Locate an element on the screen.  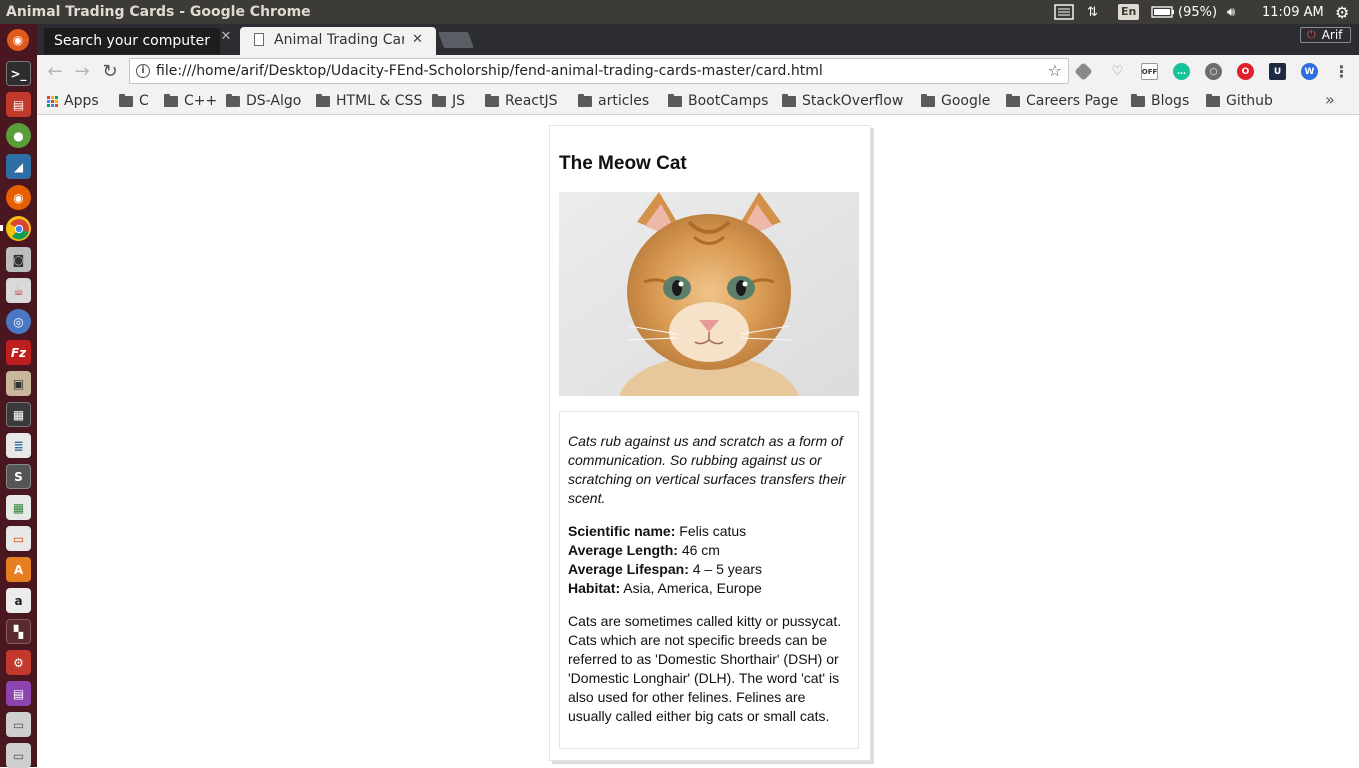
bookmarks-overflow-chevron-icon: » is located at coordinates (1330, 99).